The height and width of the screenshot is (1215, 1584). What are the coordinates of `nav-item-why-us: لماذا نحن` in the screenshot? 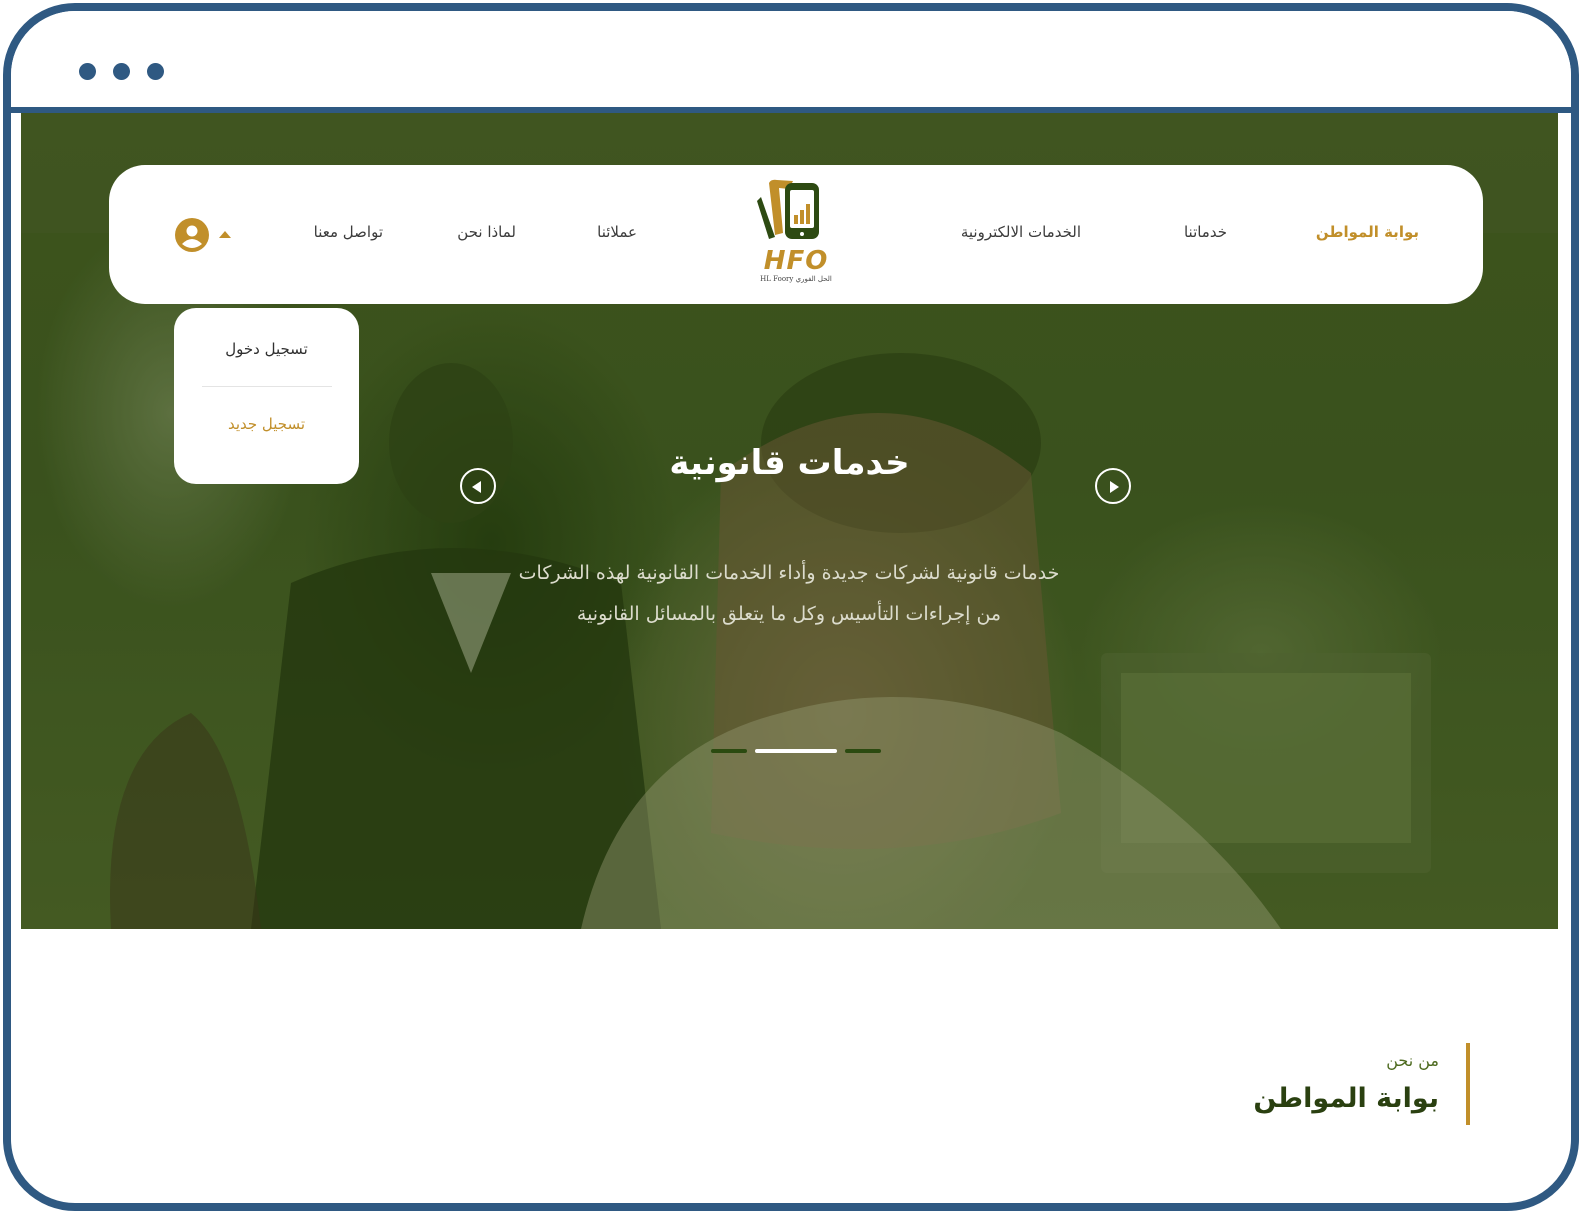 It's located at (486, 232).